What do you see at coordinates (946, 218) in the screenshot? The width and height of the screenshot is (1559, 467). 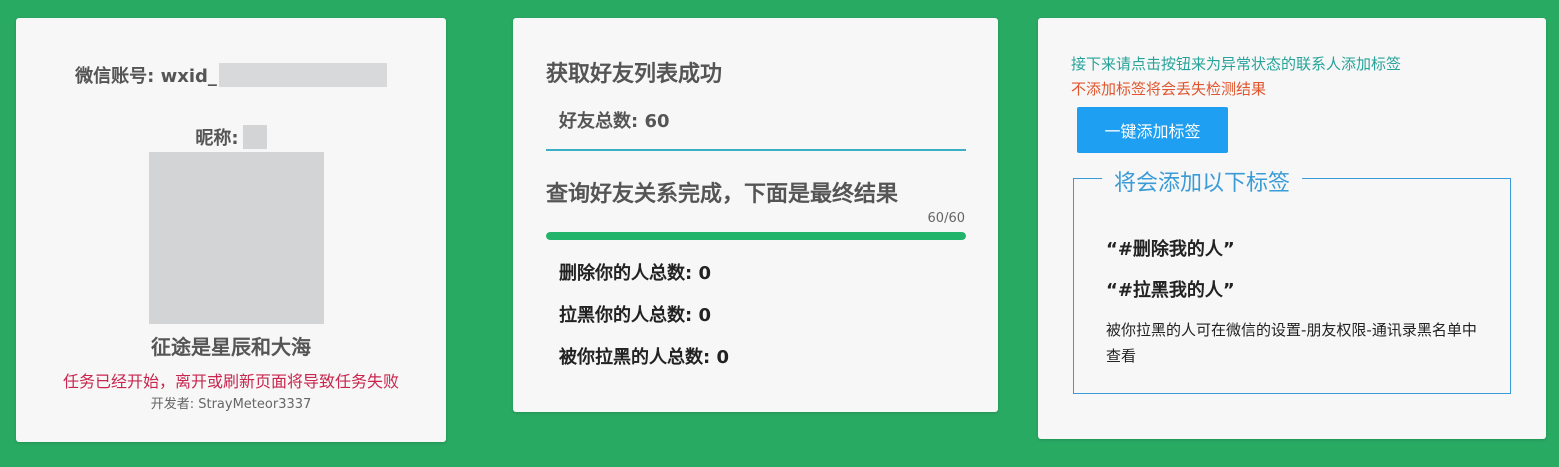 I see `progress-count: 60/60` at bounding box center [946, 218].